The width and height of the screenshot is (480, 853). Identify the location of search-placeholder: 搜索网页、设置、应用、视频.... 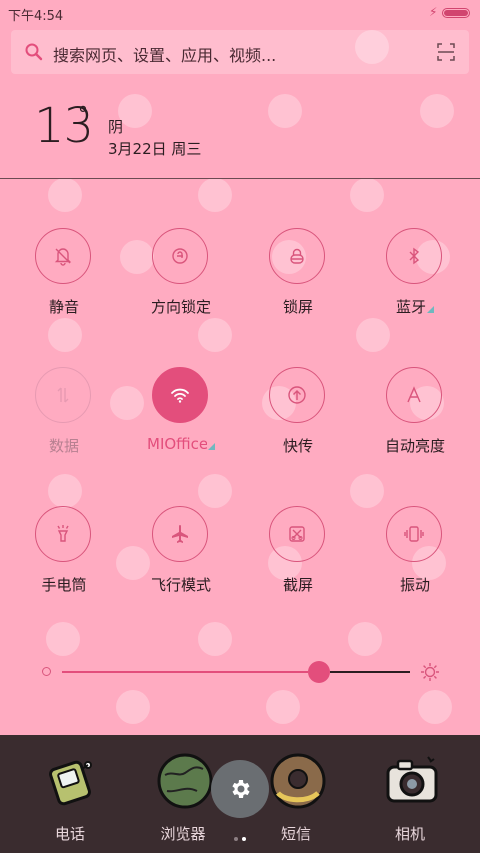
(164, 54).